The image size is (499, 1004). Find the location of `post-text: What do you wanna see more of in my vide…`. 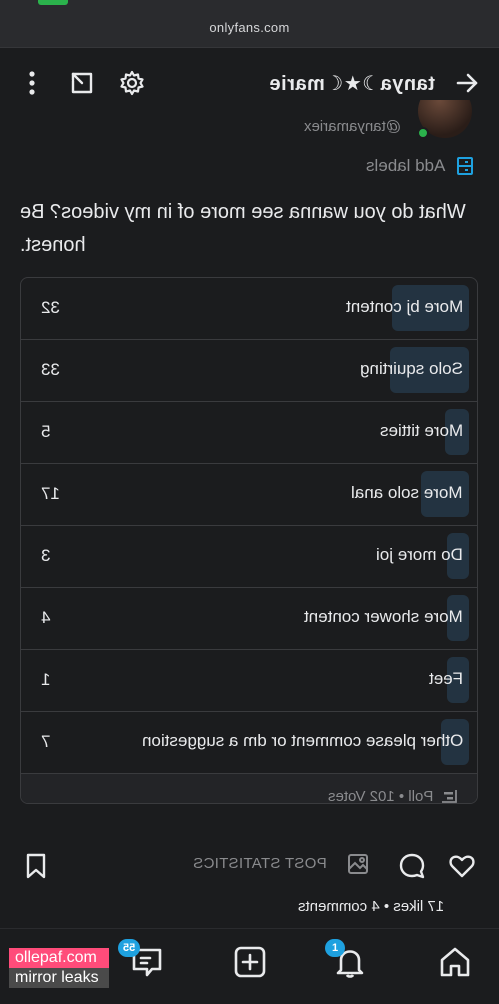

post-text: What do you wanna see more of in my vide… is located at coordinates (243, 228).